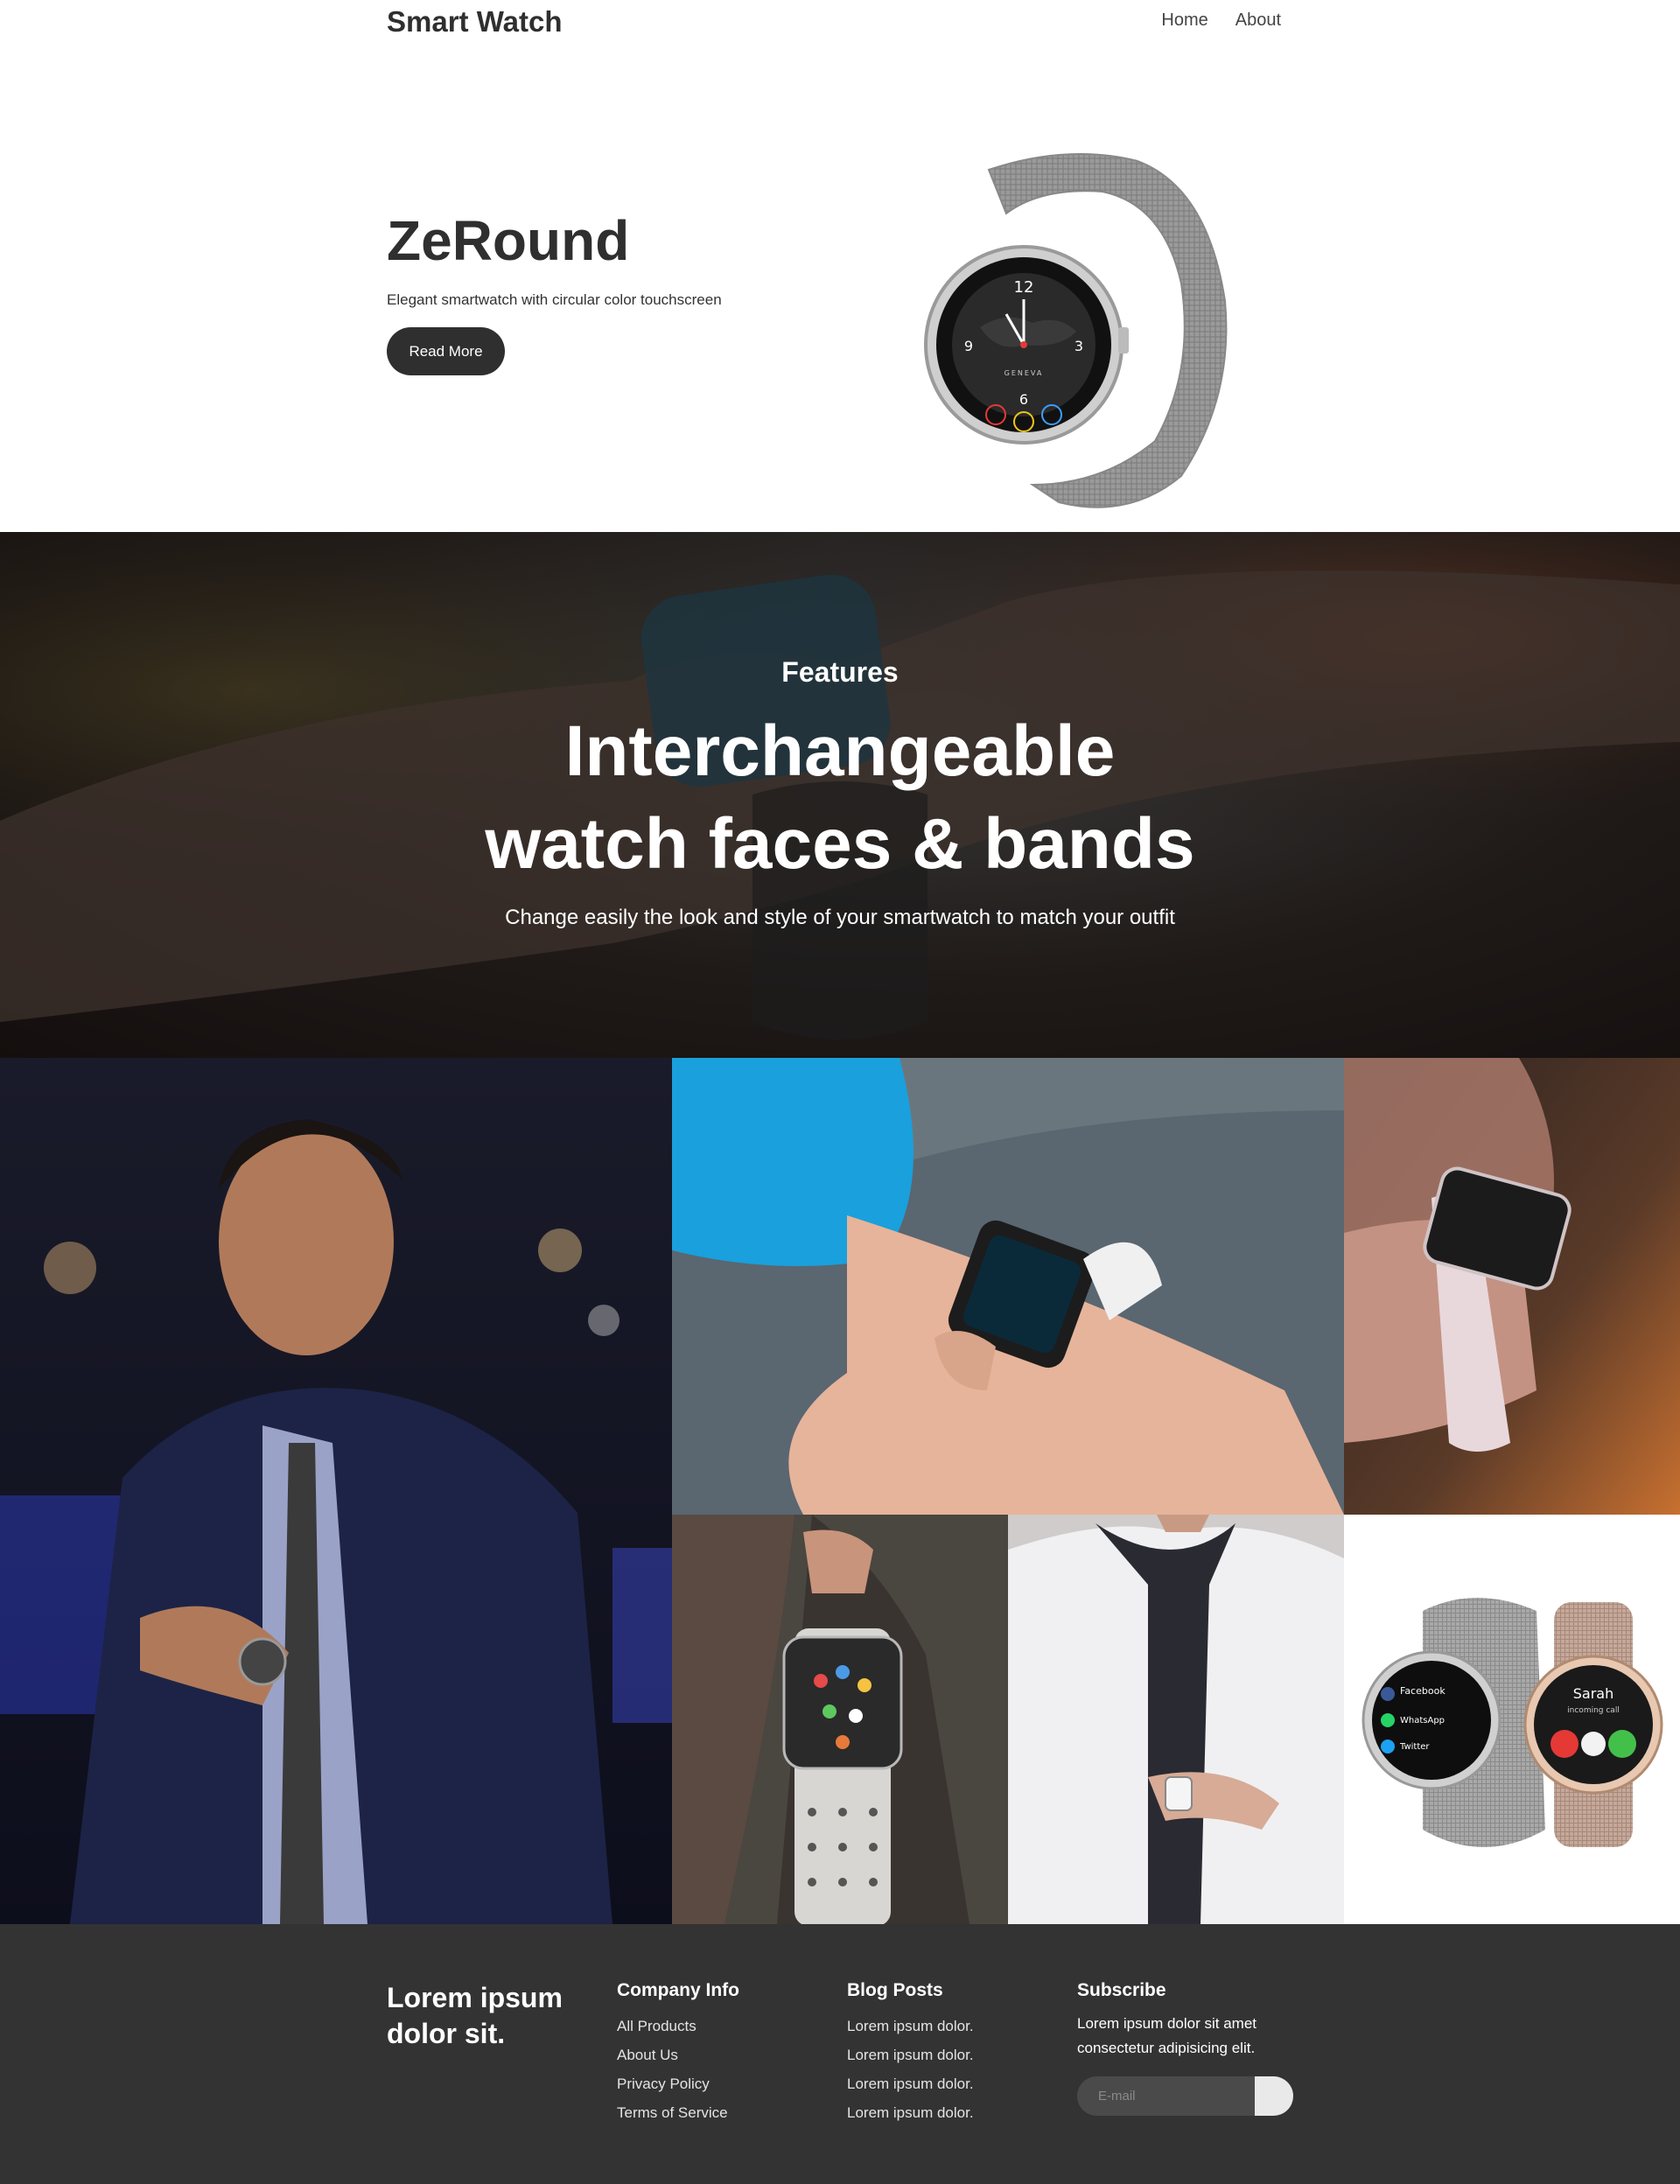 Image resolution: width=1680 pixels, height=2184 pixels. I want to click on nav-about-link: About, so click(1258, 20).